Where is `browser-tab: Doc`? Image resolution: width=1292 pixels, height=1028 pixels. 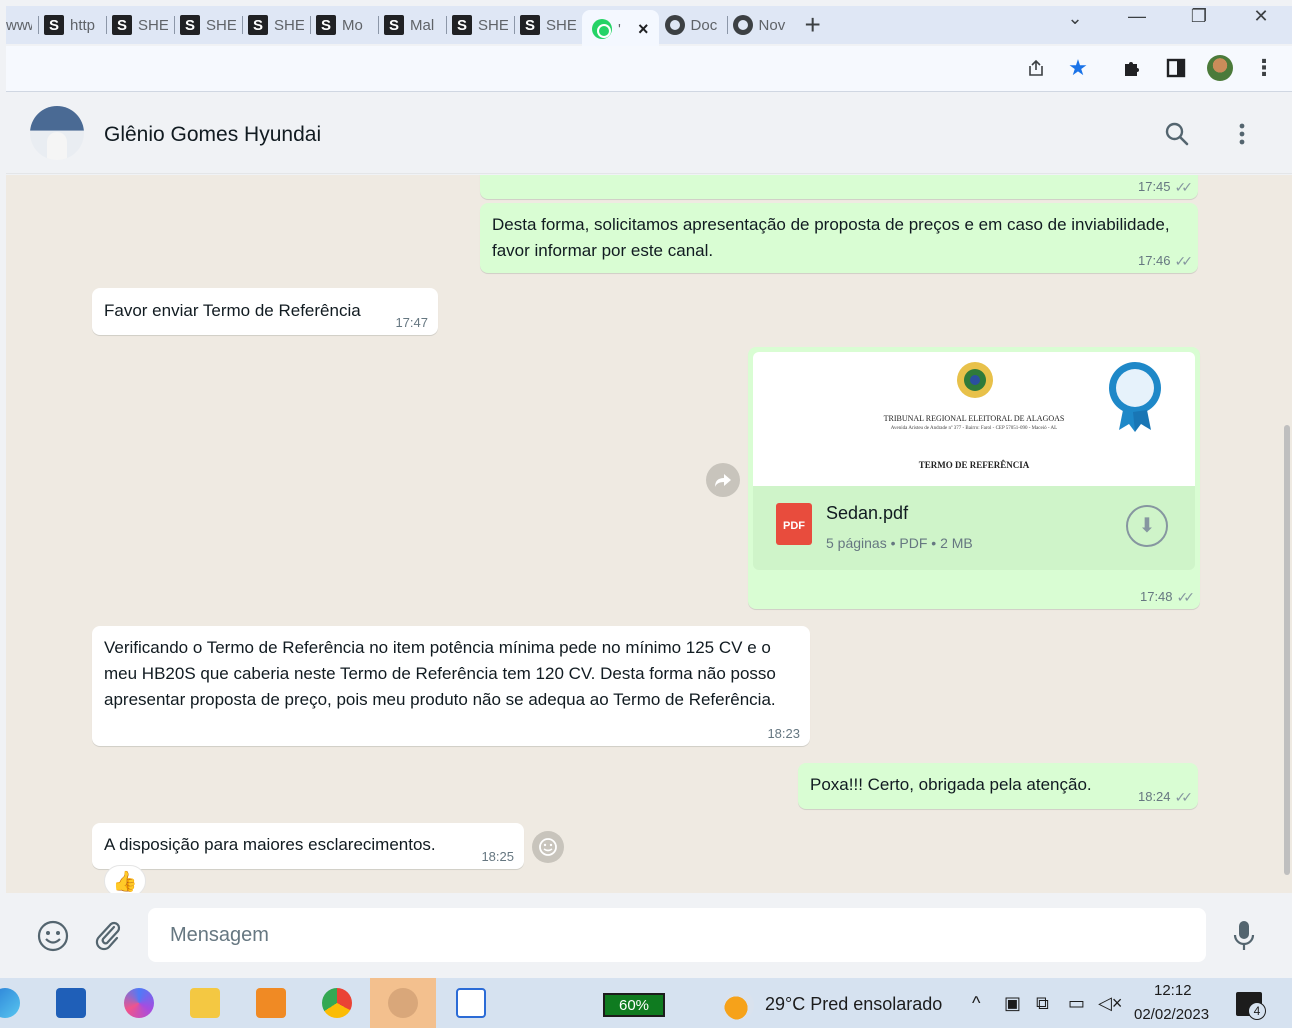
browser-tab: Doc is located at coordinates (693, 25).